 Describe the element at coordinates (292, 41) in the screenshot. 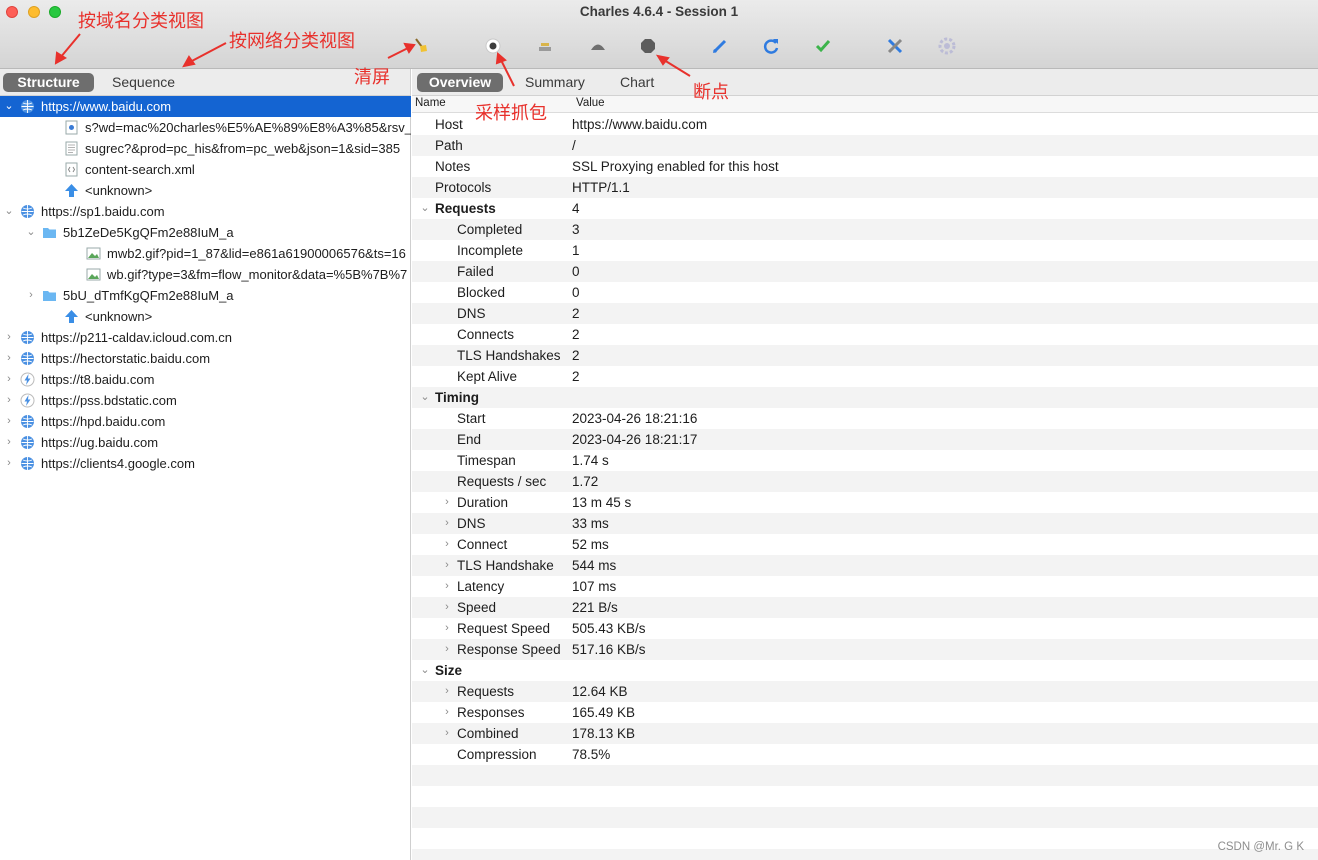

I see `annotation-network-view: 按网络分类视图` at that location.